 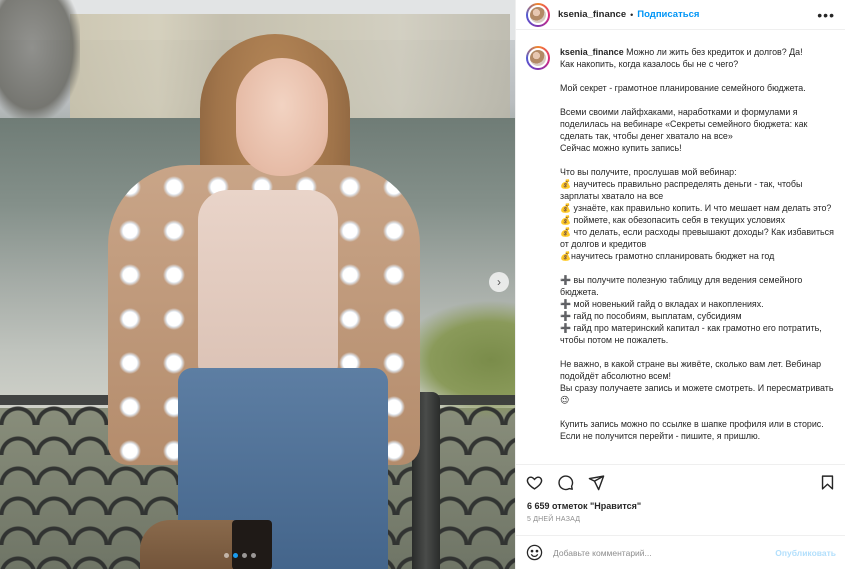 I want to click on carousel-next-button: ›, so click(x=499, y=282).